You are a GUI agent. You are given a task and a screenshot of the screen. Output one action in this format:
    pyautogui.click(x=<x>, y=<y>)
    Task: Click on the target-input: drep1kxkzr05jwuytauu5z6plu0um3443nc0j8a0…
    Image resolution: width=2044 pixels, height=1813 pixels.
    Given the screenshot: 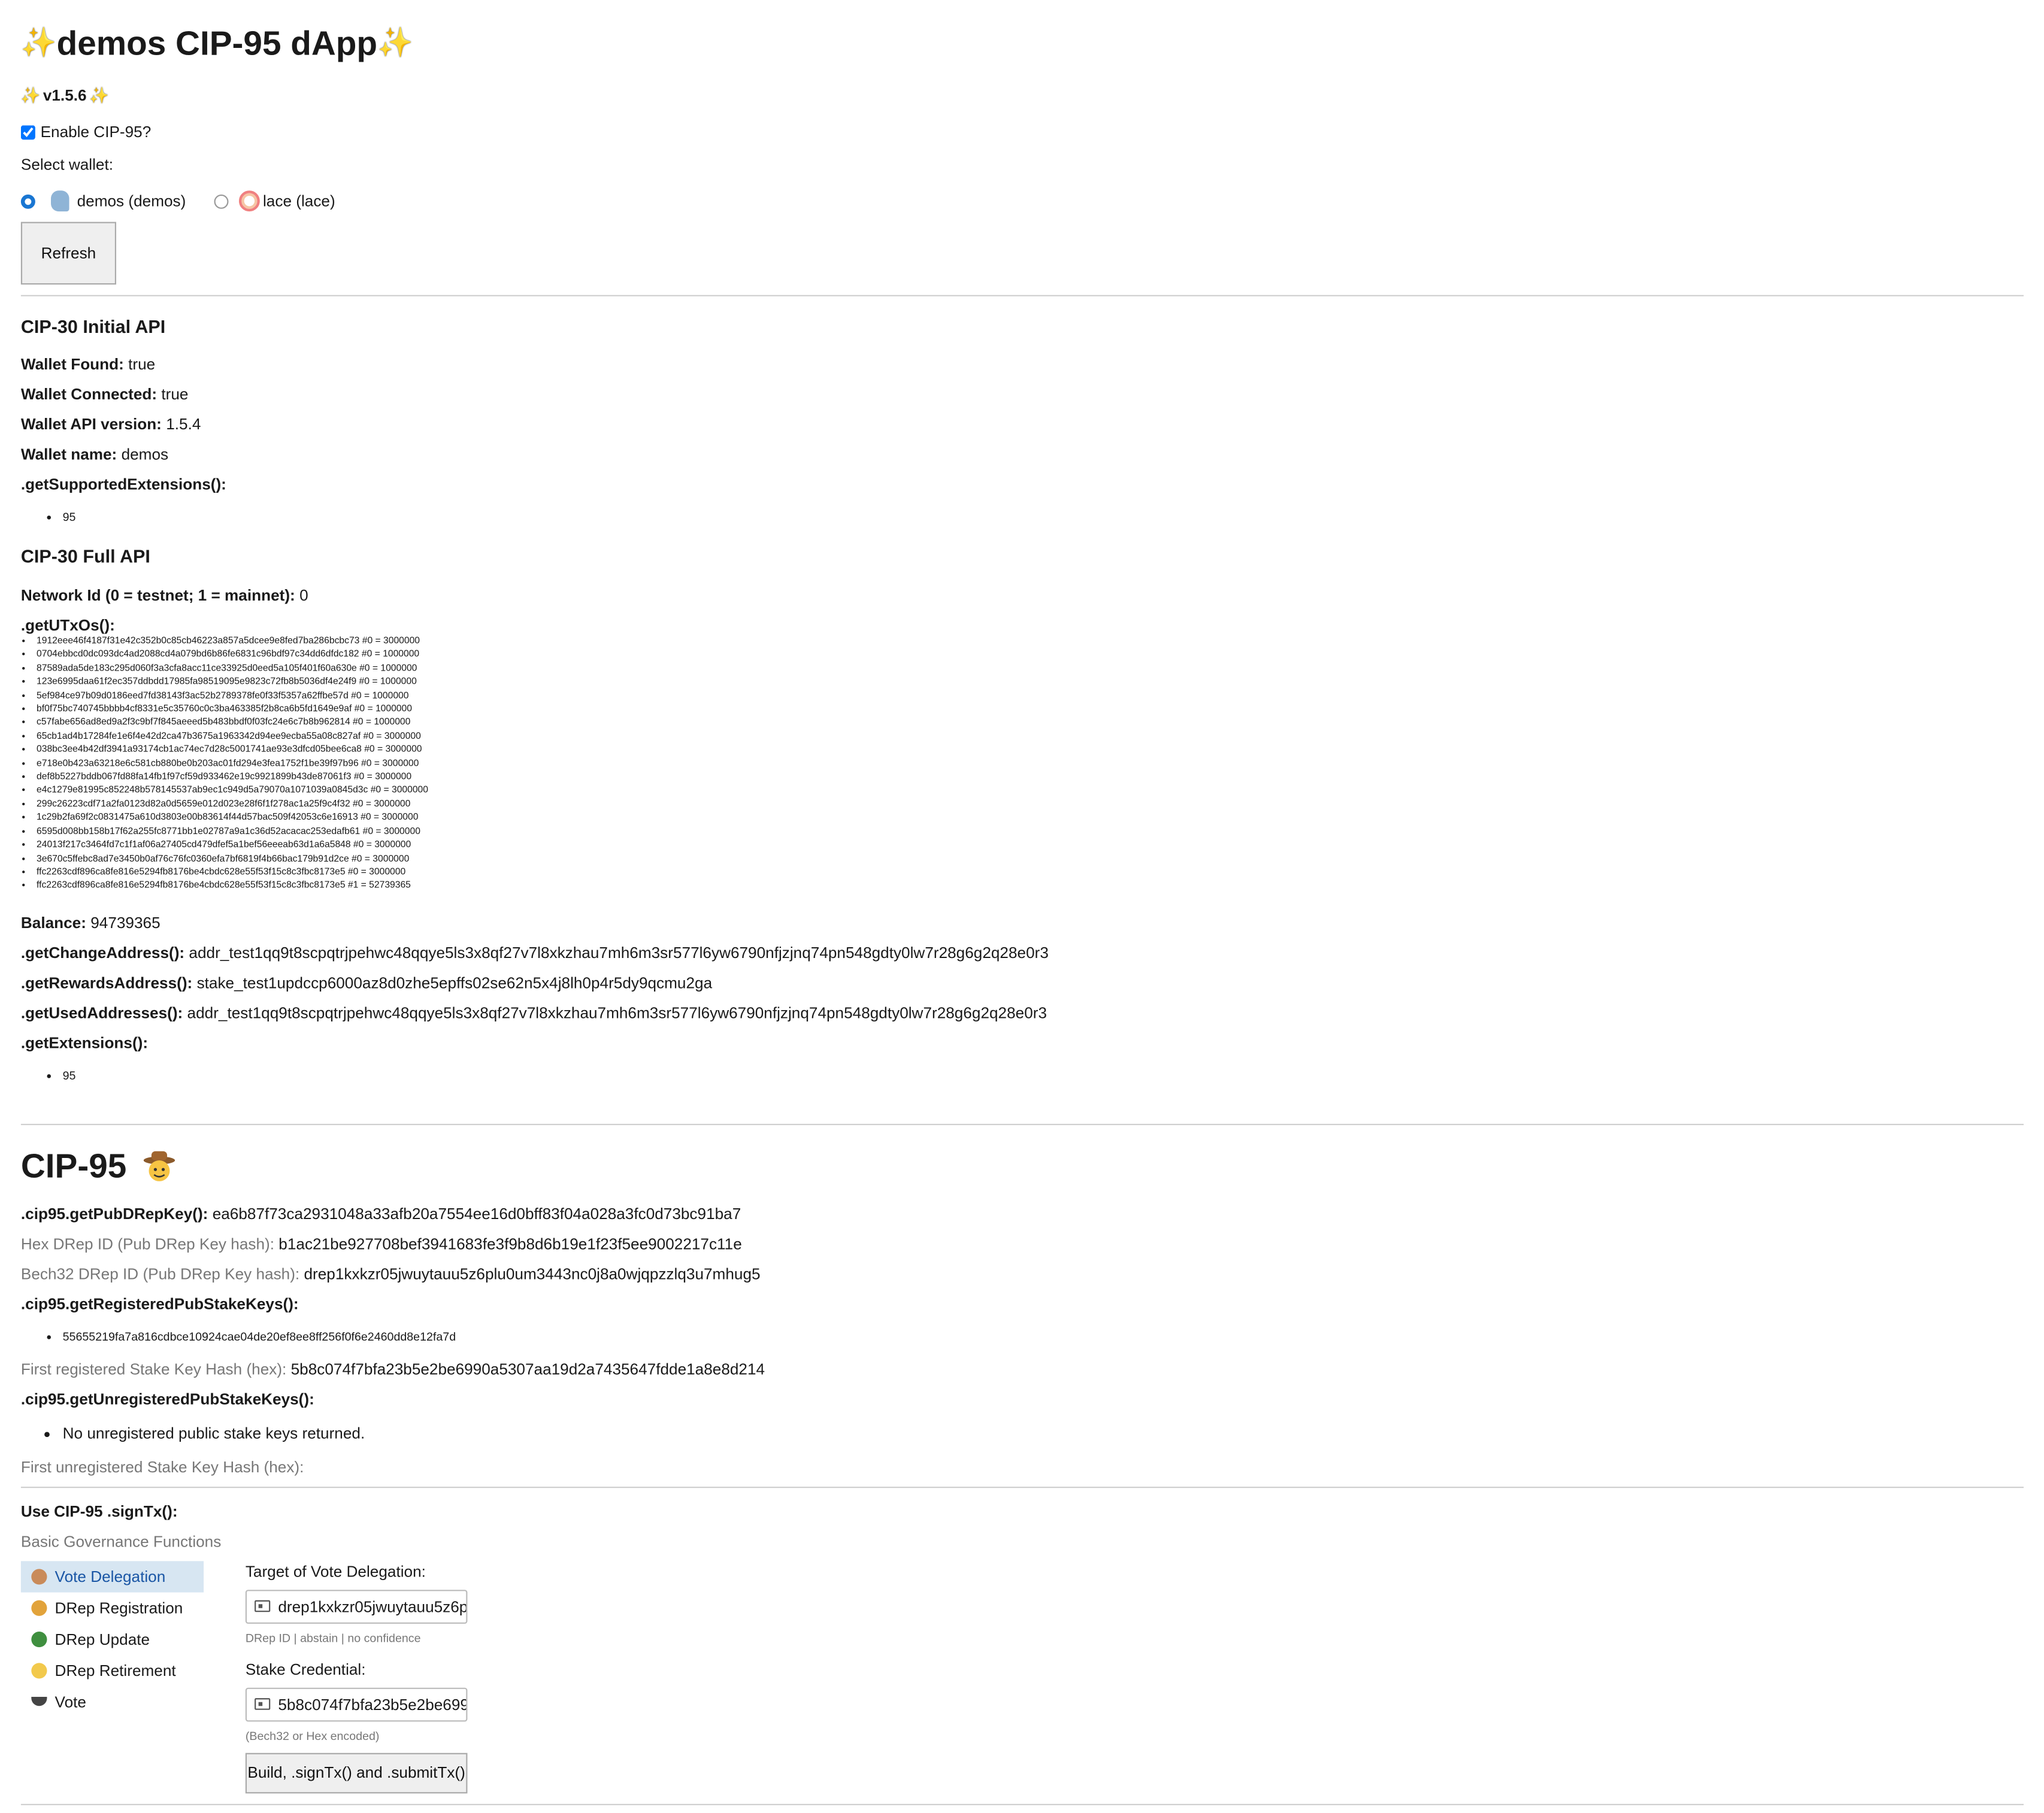 What is the action you would take?
    pyautogui.click(x=356, y=1606)
    